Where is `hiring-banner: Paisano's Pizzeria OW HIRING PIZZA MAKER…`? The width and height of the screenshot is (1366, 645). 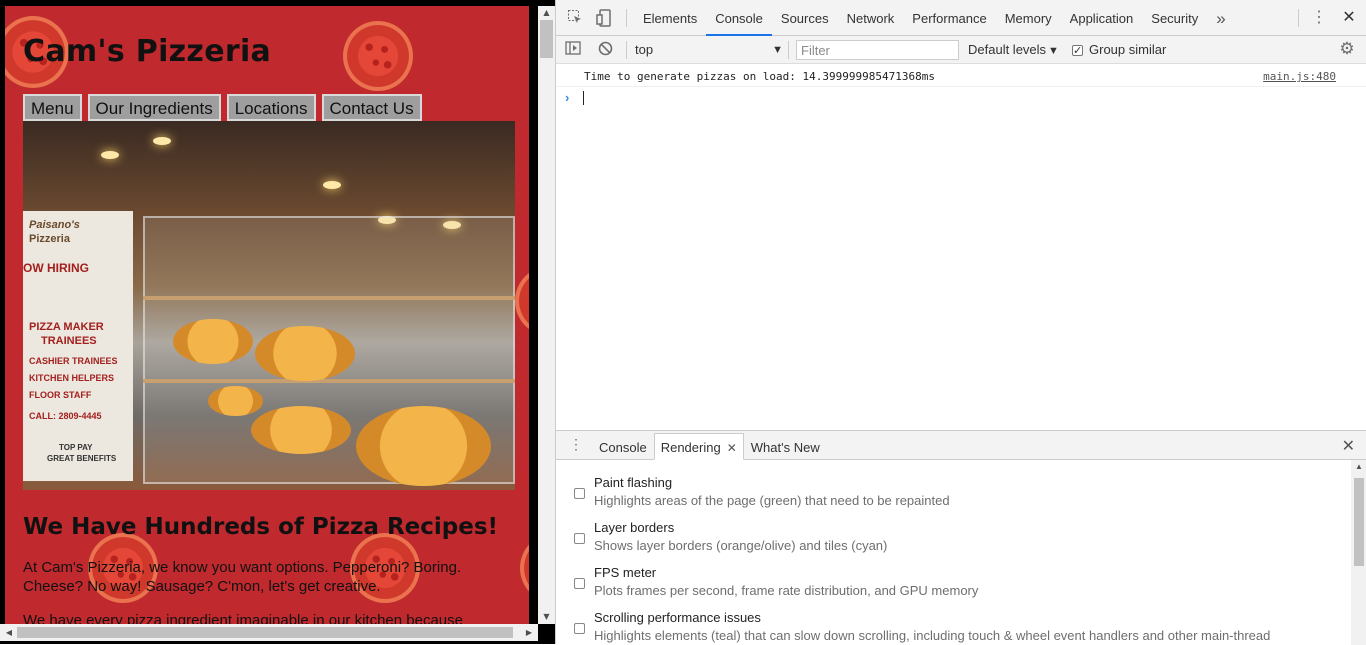
hiring-banner: Paisano's Pizzeria OW HIRING PIZZA MAKER… is located at coordinates (78, 346).